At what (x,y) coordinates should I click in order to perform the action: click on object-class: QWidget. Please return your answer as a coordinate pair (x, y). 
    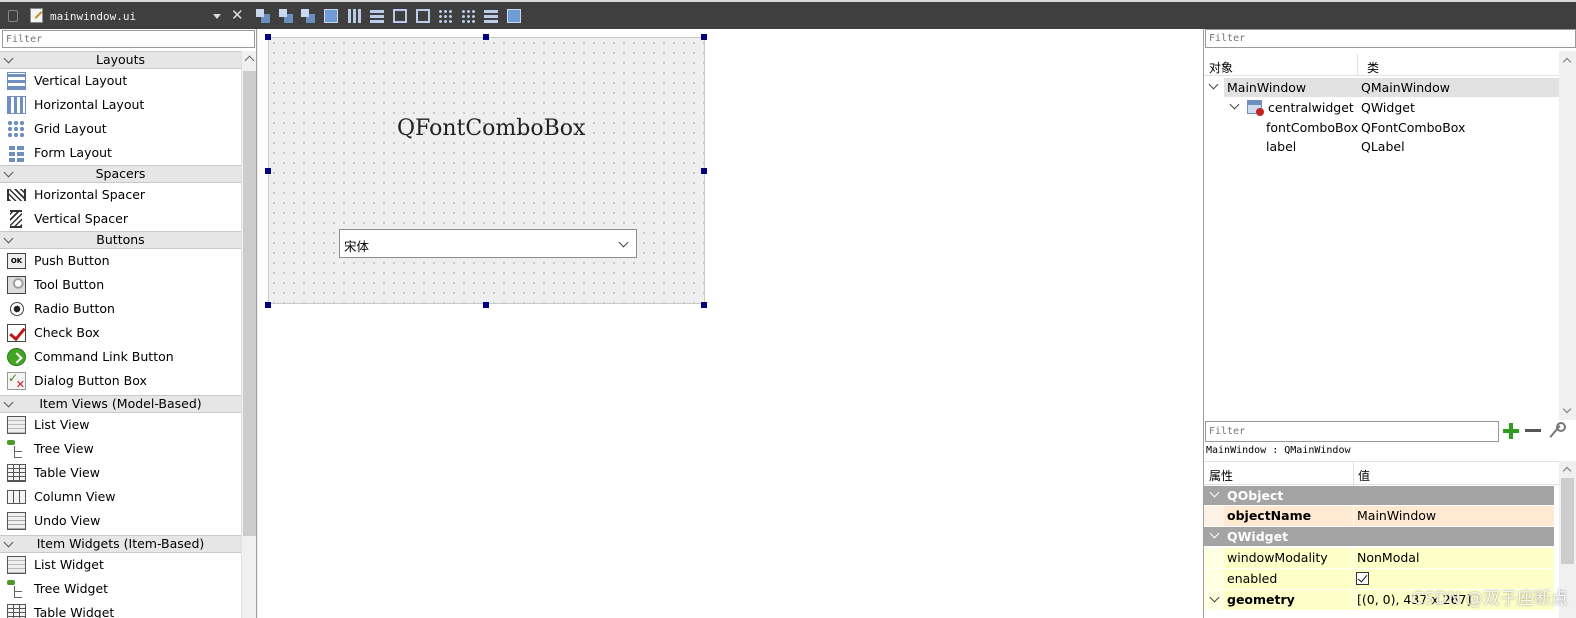
    Looking at the image, I should click on (1388, 107).